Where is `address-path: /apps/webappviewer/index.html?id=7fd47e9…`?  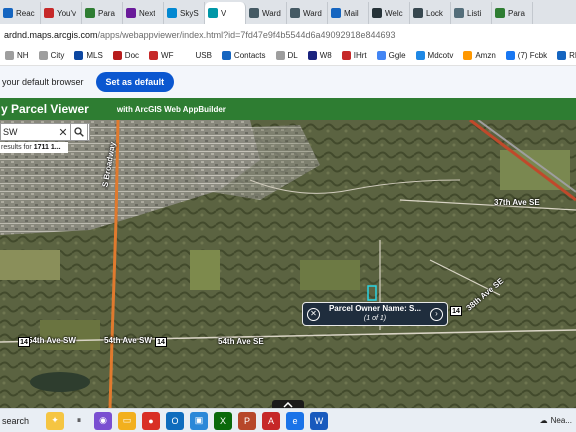
address-path: /apps/webappviewer/index.html?id=7fd47e9… is located at coordinates (246, 35).